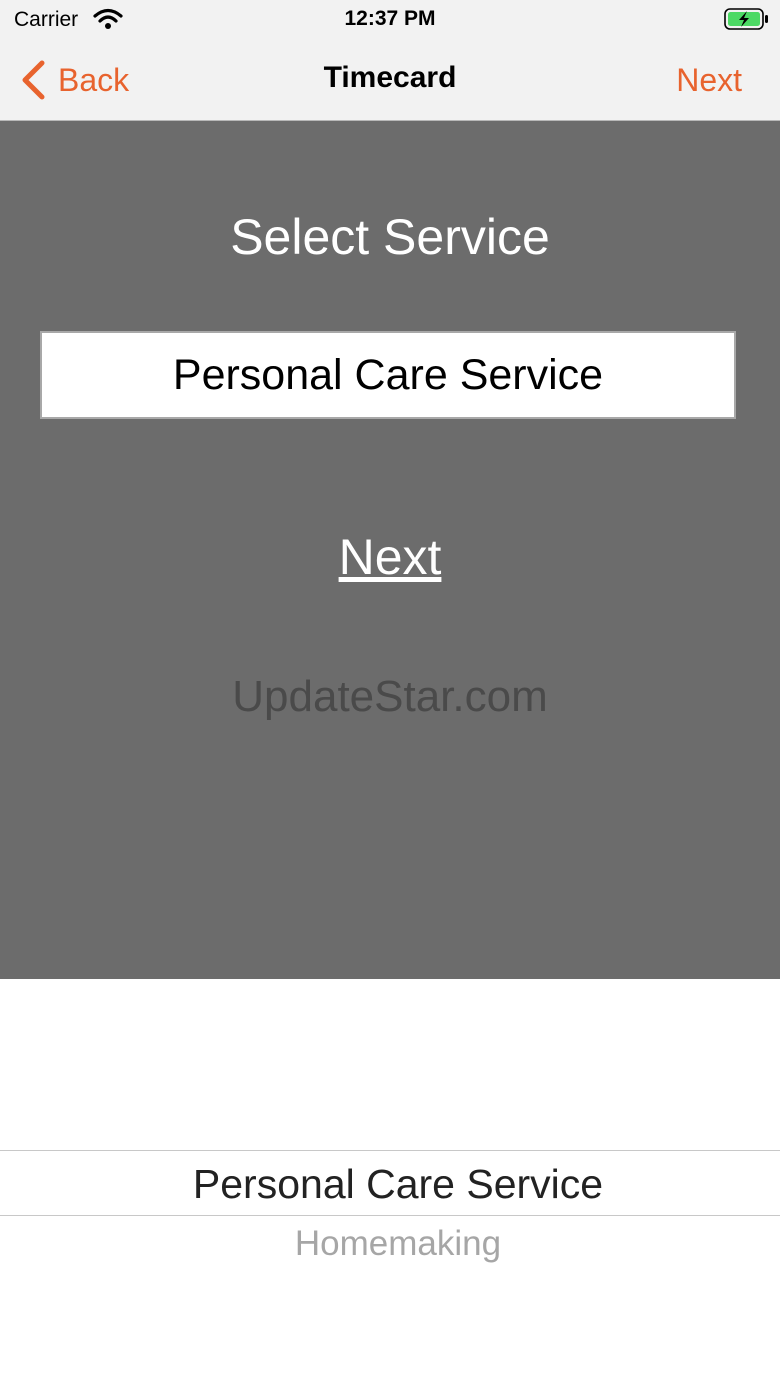 The width and height of the screenshot is (780, 1387). What do you see at coordinates (390, 696) in the screenshot?
I see `watermark-text: UpdateStar.com` at bounding box center [390, 696].